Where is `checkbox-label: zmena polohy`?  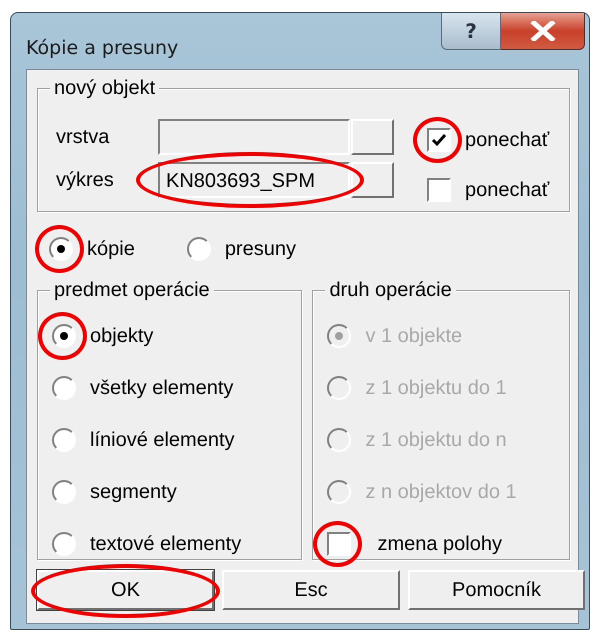 checkbox-label: zmena polohy is located at coordinates (439, 544).